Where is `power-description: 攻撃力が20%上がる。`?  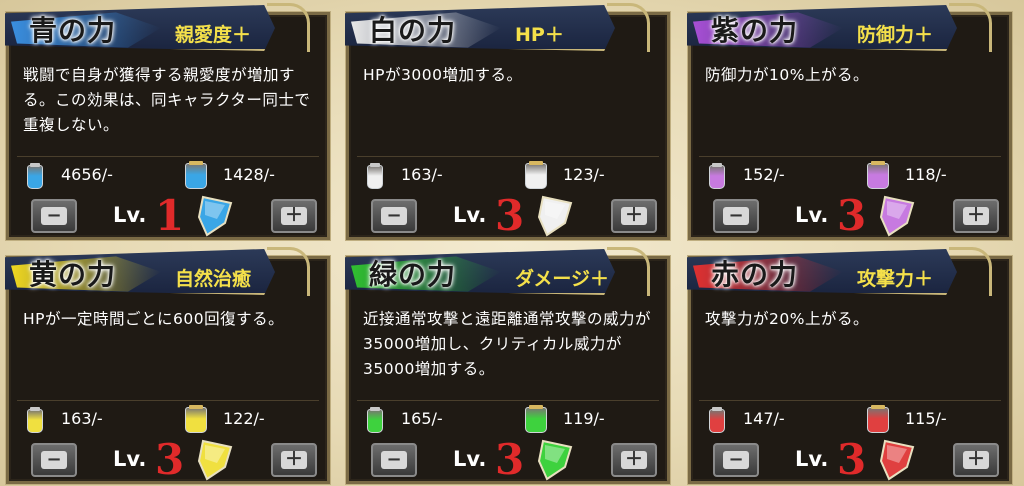 power-description: 攻撃力が20%上がる。 is located at coordinates (787, 319).